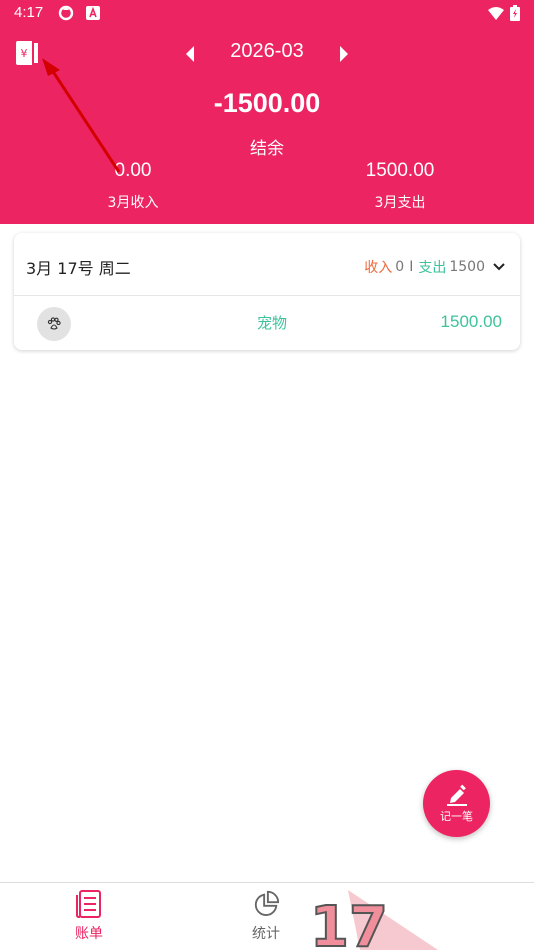 The width and height of the screenshot is (534, 950). I want to click on bills-icon, so click(88, 904).